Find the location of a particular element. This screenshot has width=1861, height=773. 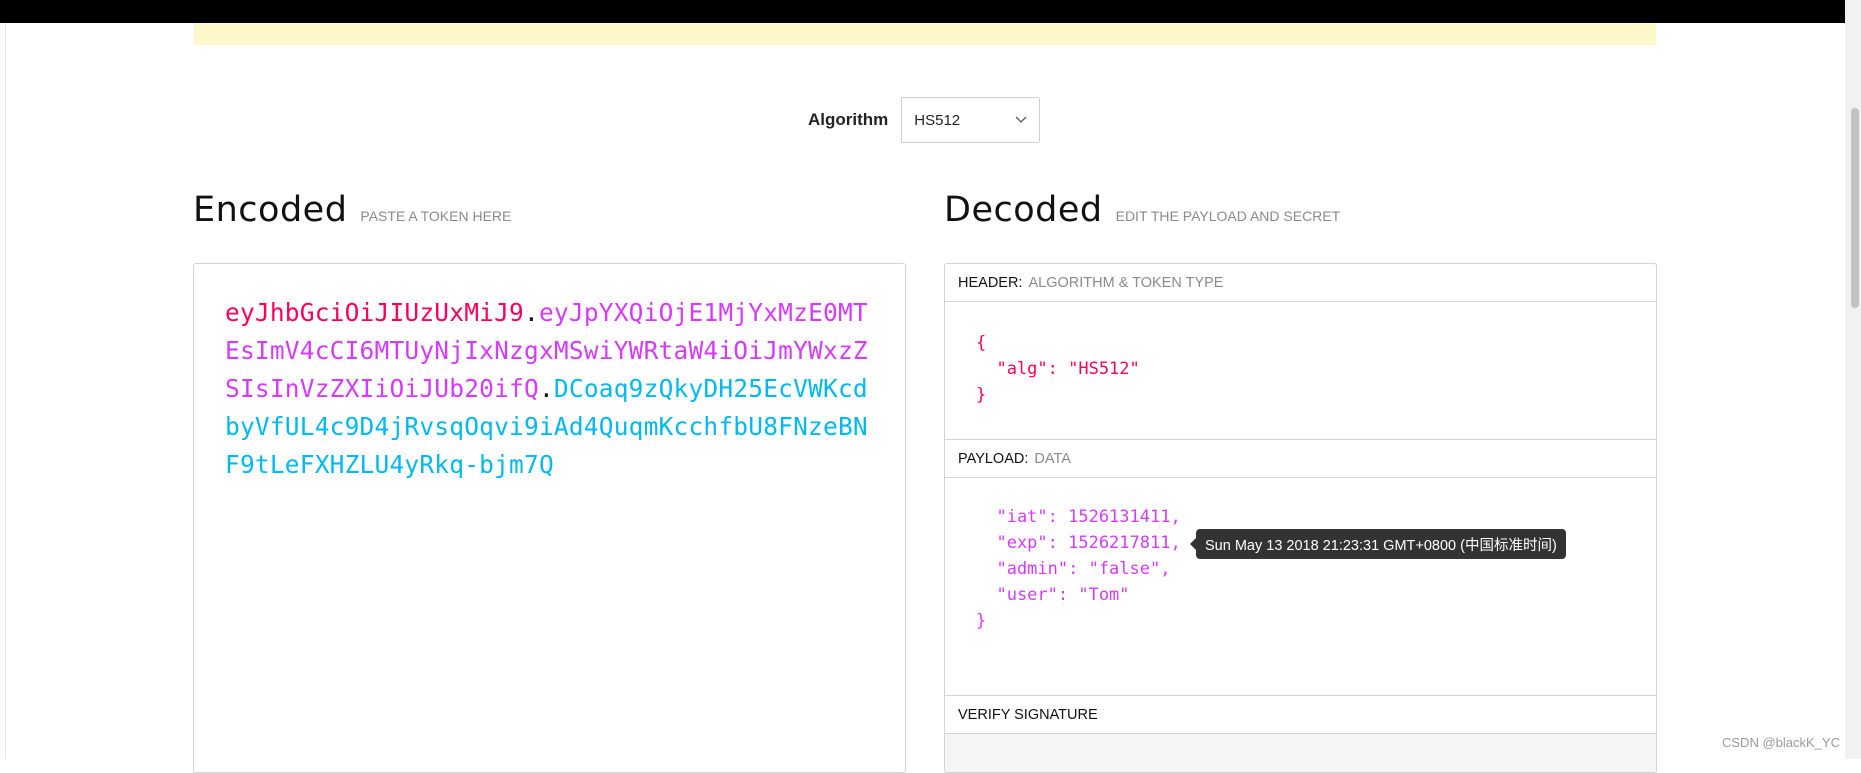

header-json-alg: "alg": "HS512" is located at coordinates (1058, 369).